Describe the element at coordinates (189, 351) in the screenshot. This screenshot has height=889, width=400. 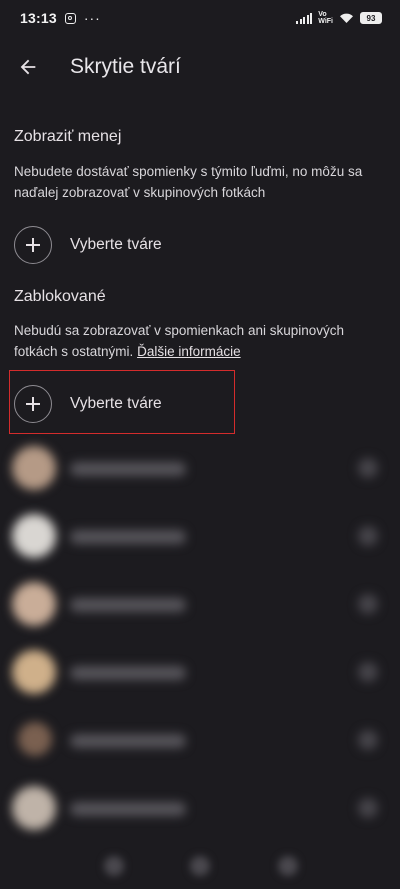
I see `learn-more-link: Ďalšie informácie` at that location.